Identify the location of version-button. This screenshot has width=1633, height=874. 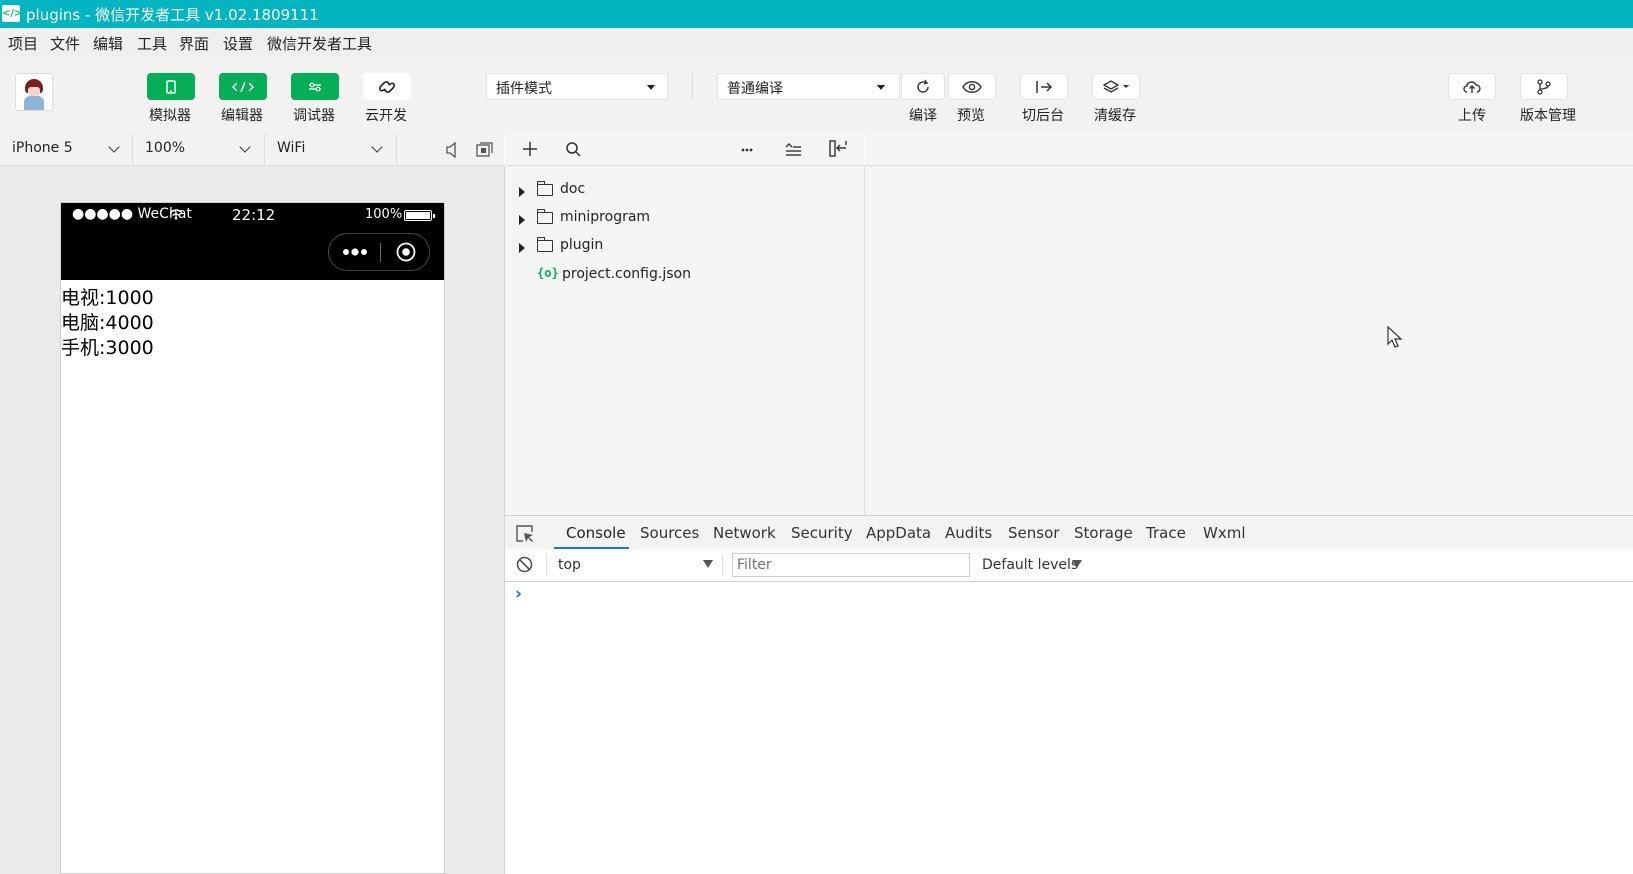
(1544, 86).